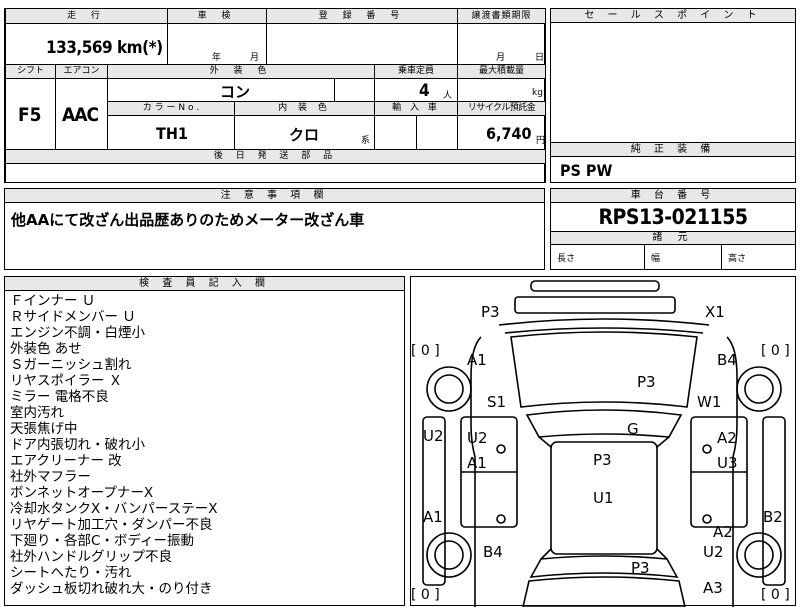 The height and width of the screenshot is (607, 800). Describe the element at coordinates (255, 58) in the screenshot. I see `shaken-month: 月` at that location.